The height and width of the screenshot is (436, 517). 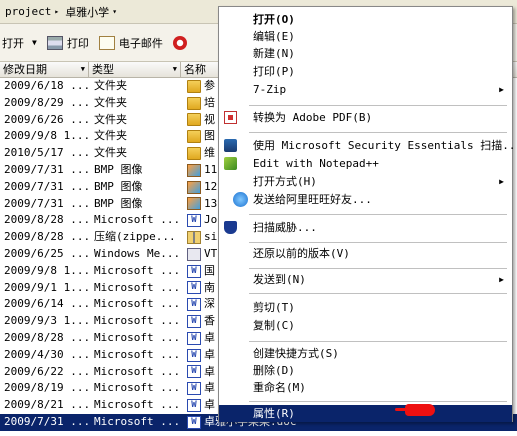 I want to click on file-name: Jo, so click(x=211, y=220).